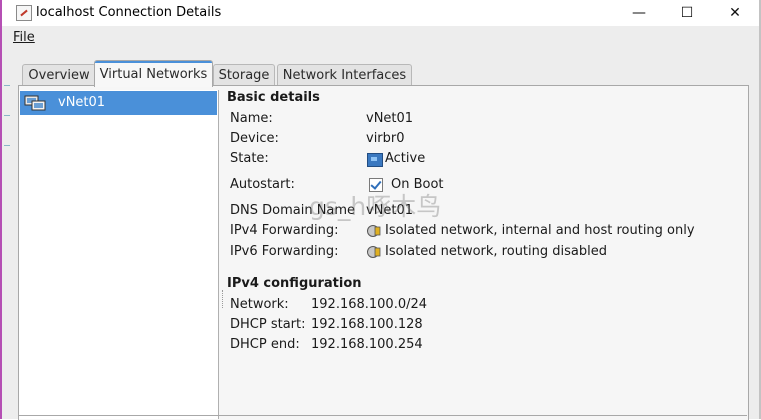 This screenshot has height=420, width=761. I want to click on dhcp-end-label: DHCP end:, so click(265, 344).